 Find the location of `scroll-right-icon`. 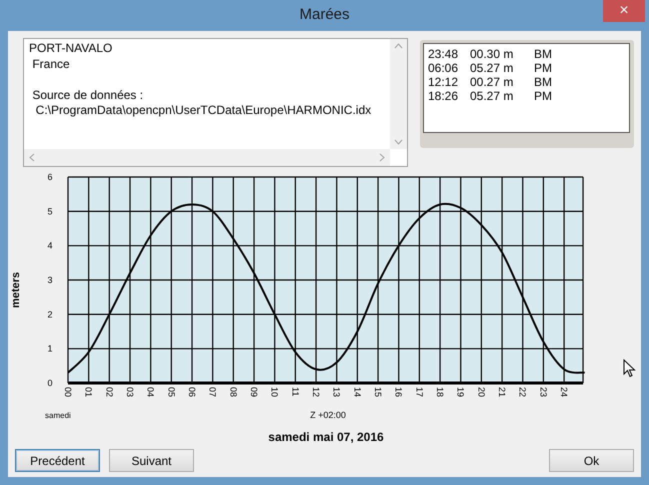

scroll-right-icon is located at coordinates (382, 157).